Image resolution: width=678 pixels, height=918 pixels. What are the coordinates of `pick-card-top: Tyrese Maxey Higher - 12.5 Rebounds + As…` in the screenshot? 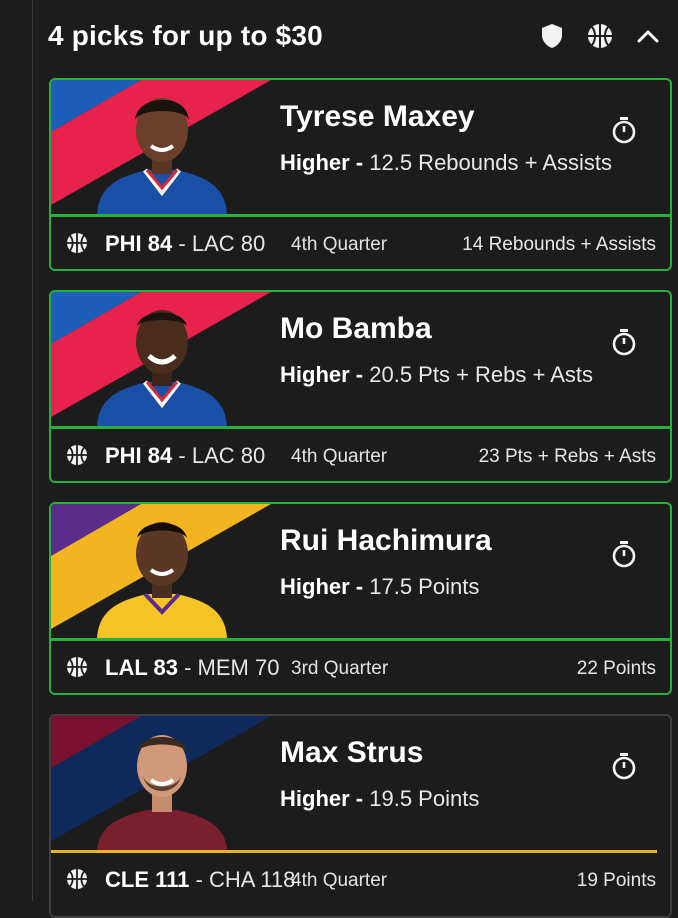 It's located at (360, 147).